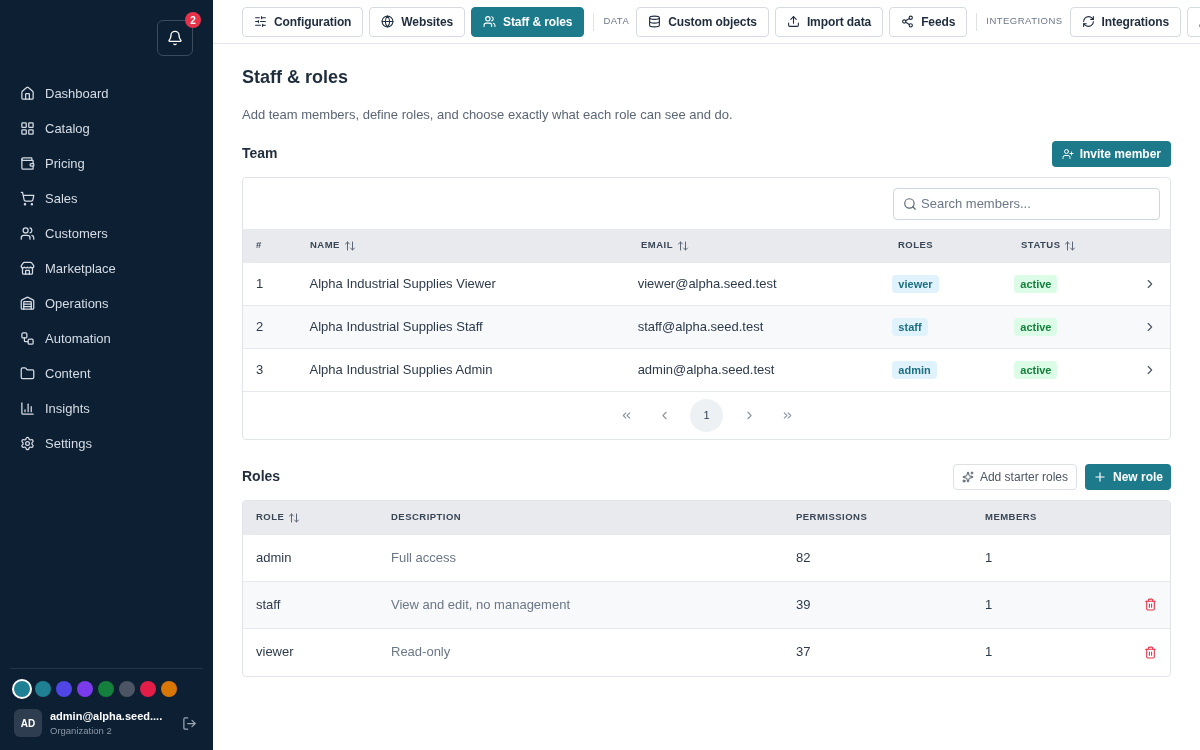 The height and width of the screenshot is (750, 1200). Describe the element at coordinates (616, 21) in the screenshot. I see `group-label: DATA` at that location.